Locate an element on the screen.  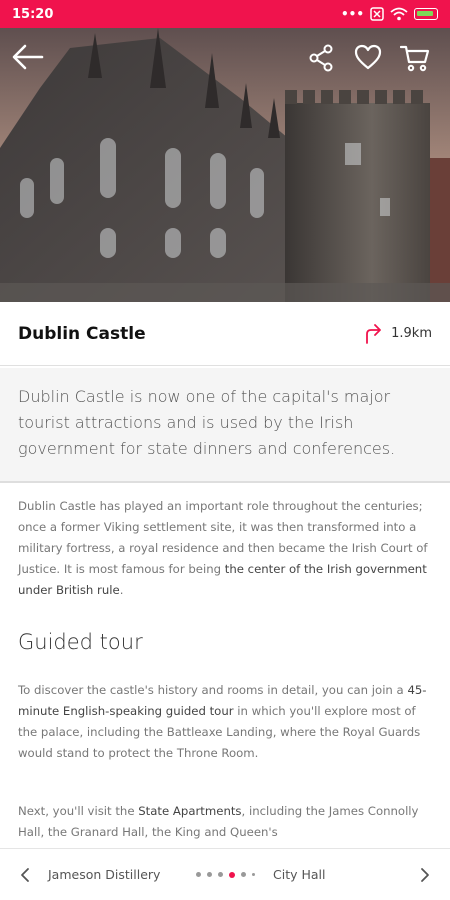
bottom-navigation: Jameson Distillery City Hall is located at coordinates (225, 874).